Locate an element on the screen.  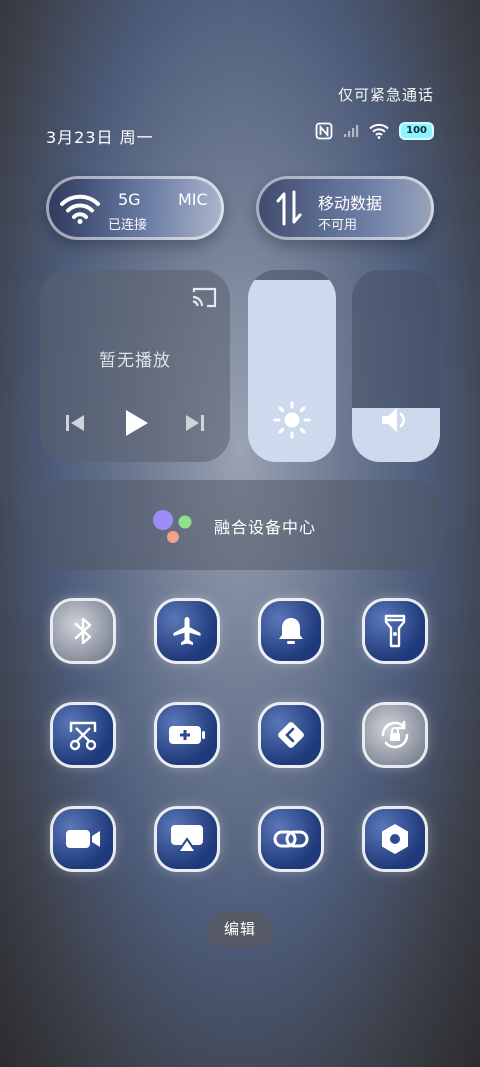
airplane-mode-toggle is located at coordinates (187, 631).